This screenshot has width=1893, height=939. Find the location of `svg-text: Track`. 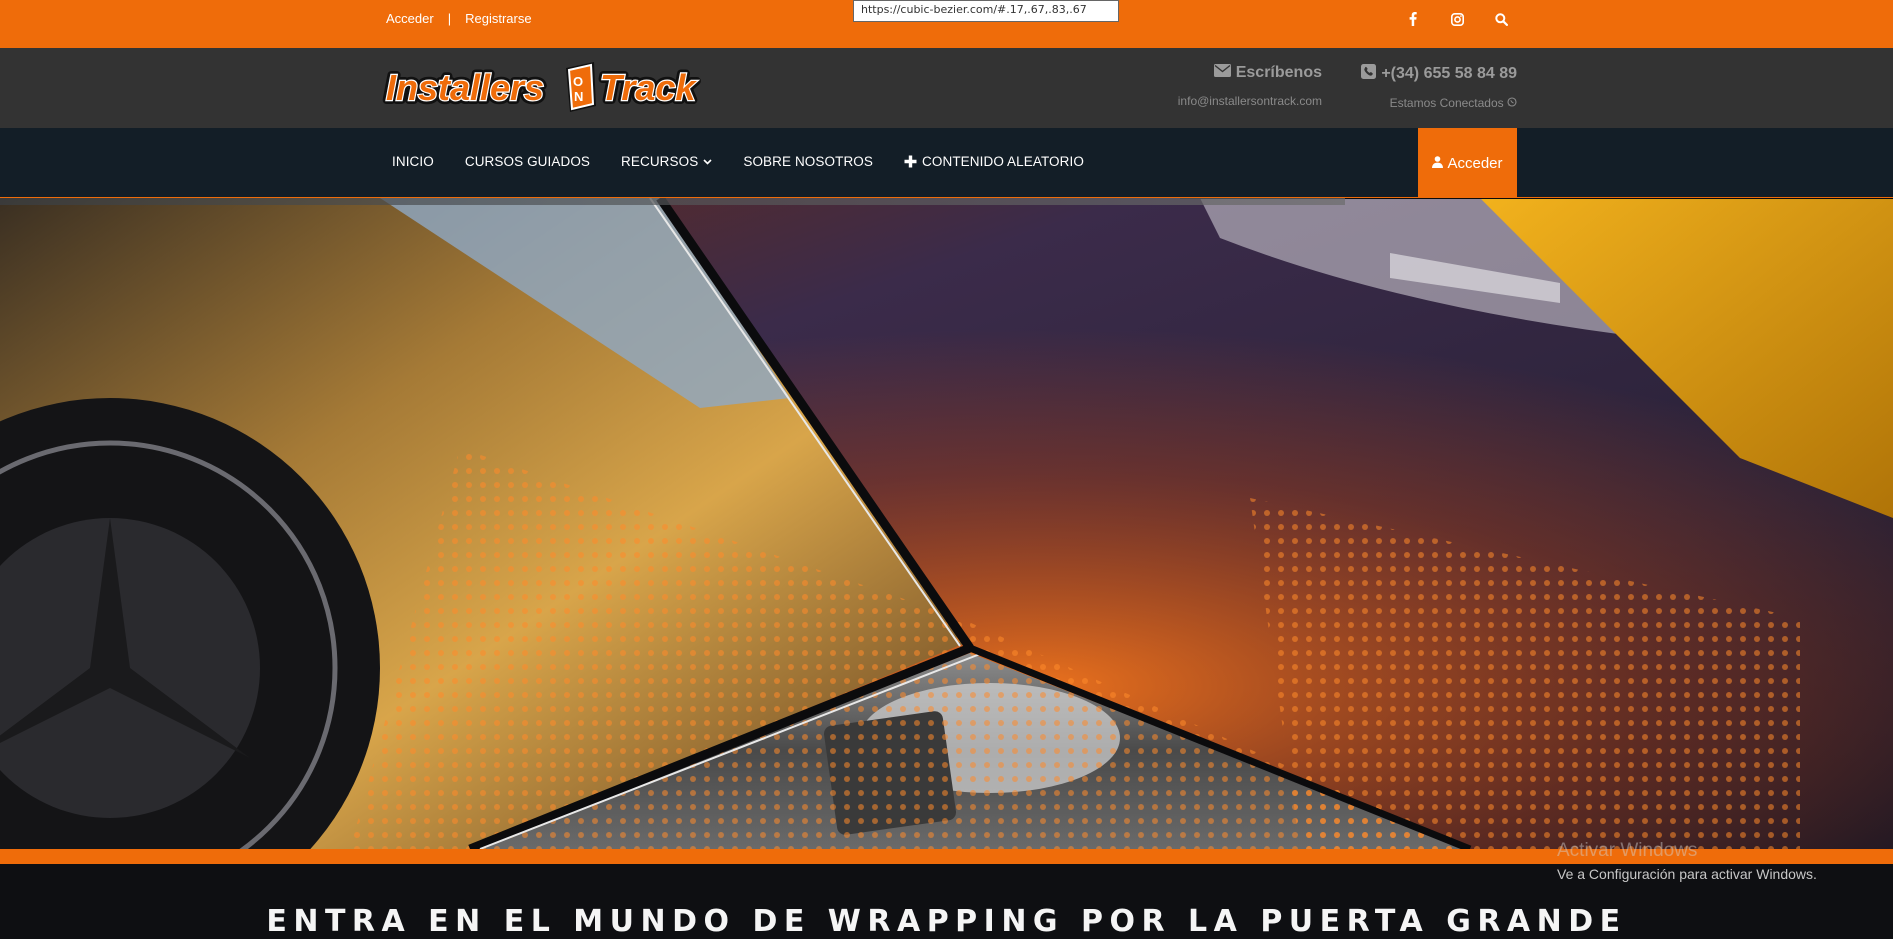

svg-text: Track is located at coordinates (648, 87).